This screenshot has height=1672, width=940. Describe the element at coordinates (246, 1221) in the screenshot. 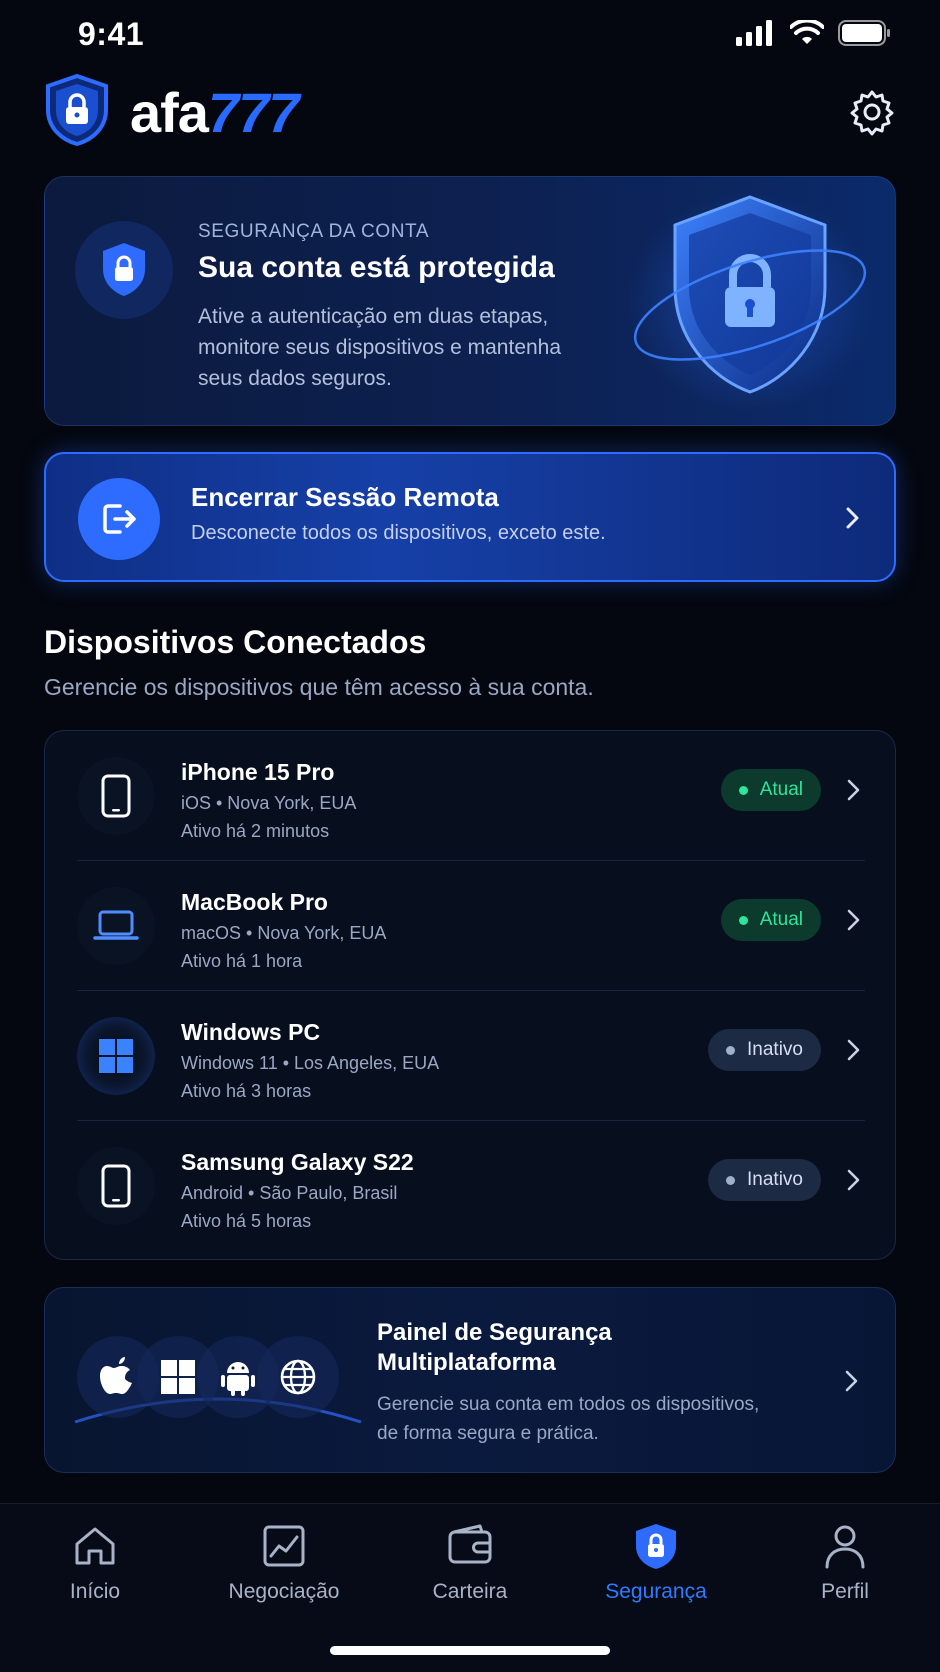

I see `device-last-active: Ativo há 5 horas` at that location.